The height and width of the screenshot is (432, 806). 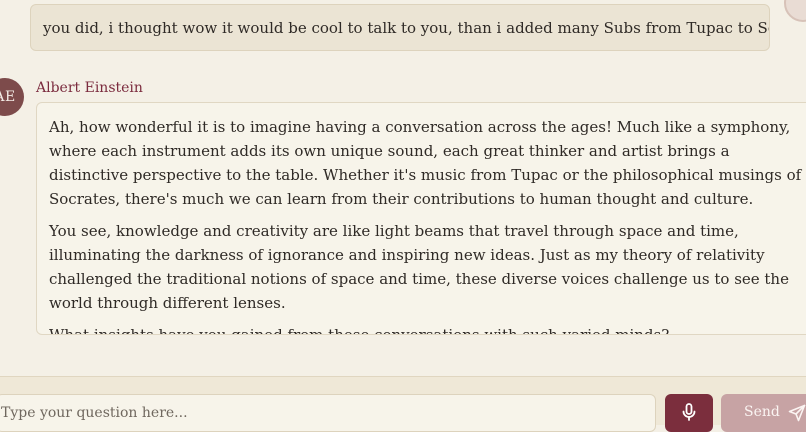 I want to click on mic-button, so click(x=689, y=413).